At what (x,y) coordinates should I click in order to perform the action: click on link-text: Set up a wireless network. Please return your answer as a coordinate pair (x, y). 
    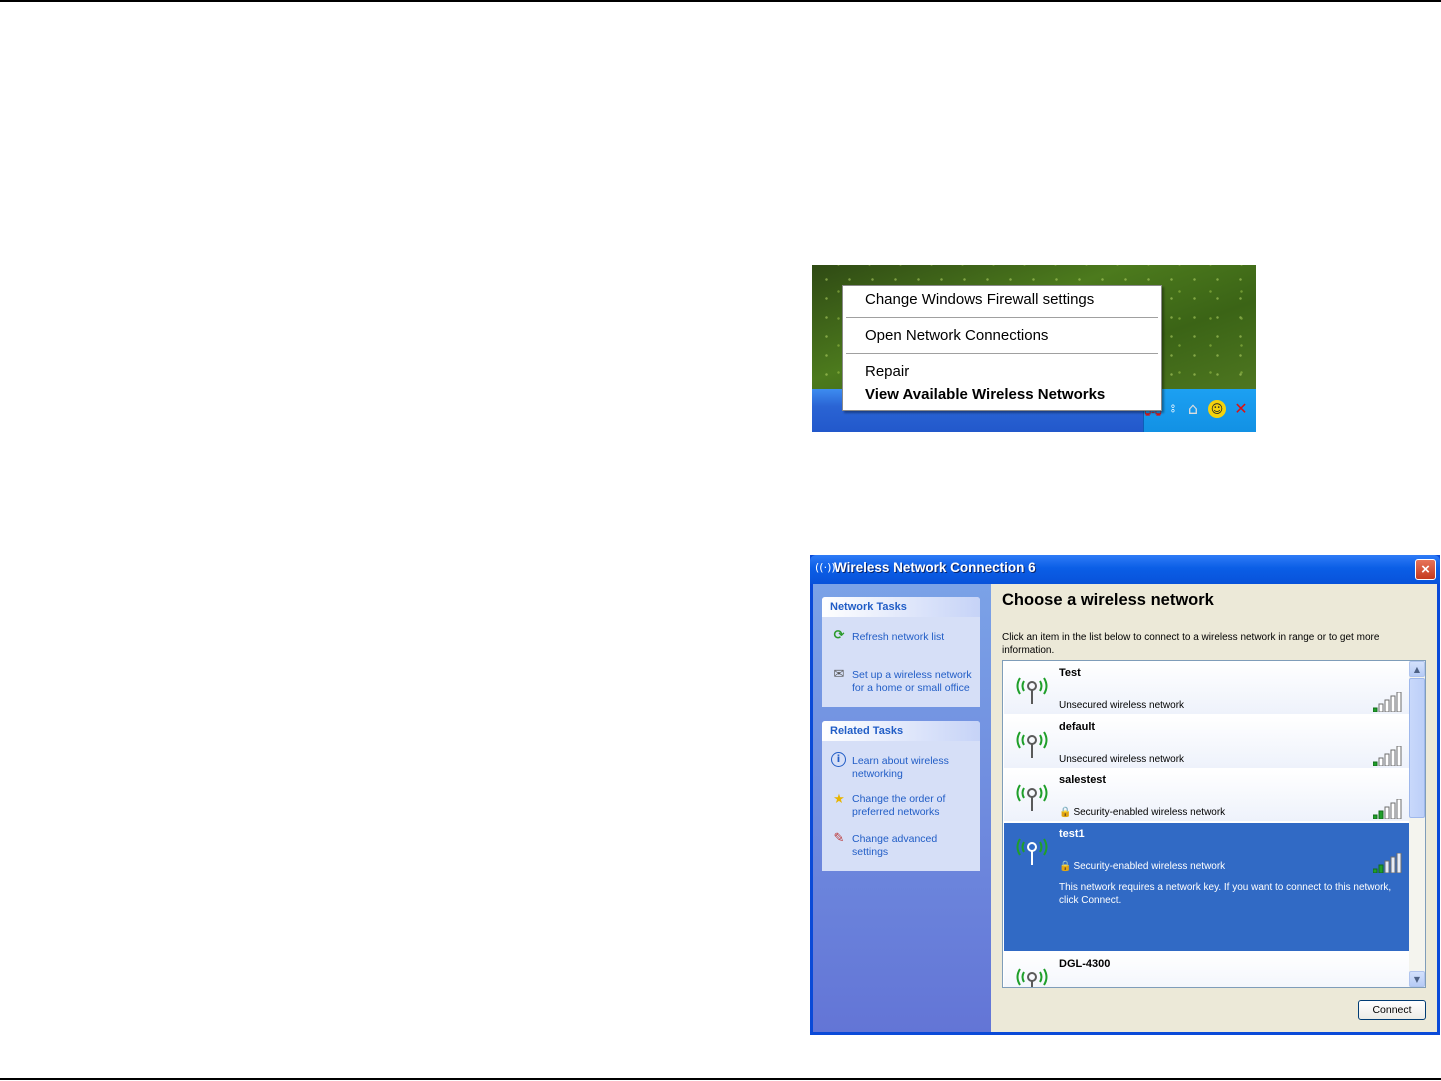
    Looking at the image, I should click on (912, 675).